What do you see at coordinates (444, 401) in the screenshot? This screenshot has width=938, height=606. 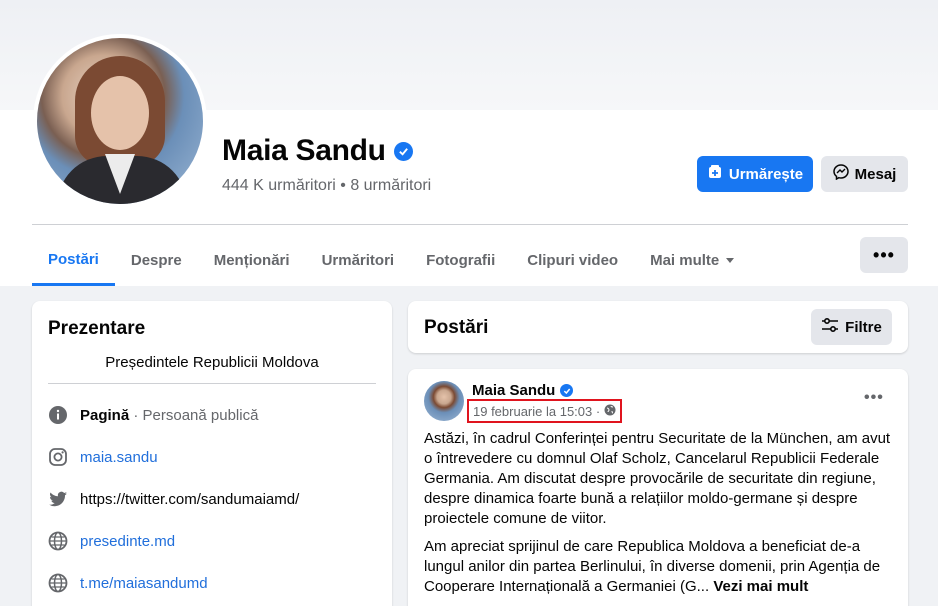 I see `post-author-avatar` at bounding box center [444, 401].